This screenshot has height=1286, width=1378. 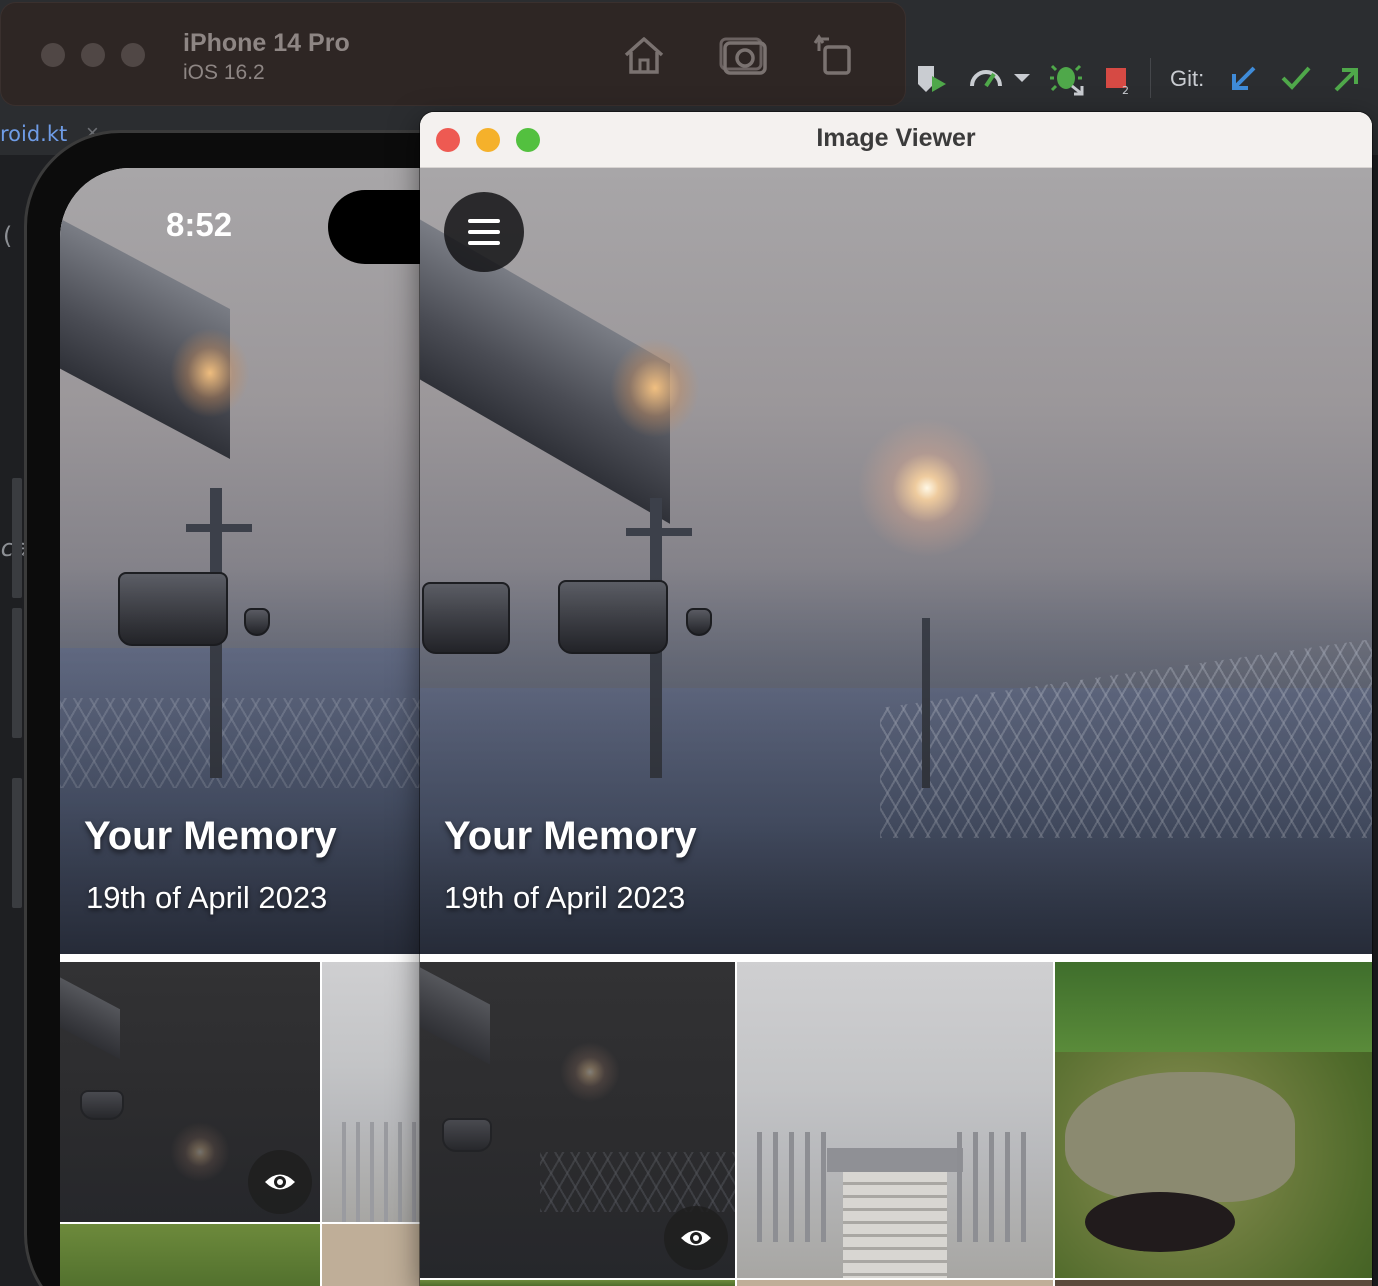 What do you see at coordinates (1243, 79) in the screenshot?
I see `git-update-icon` at bounding box center [1243, 79].